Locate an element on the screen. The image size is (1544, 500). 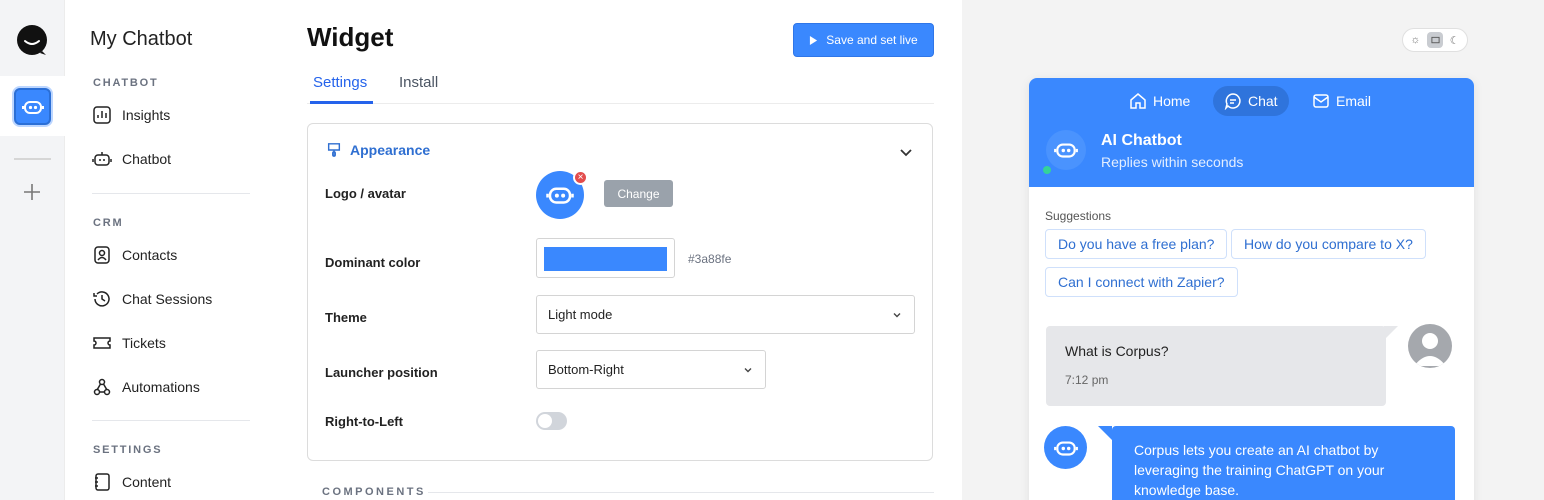
dominant-color-label: Dominant color is located at coordinates (373, 262).